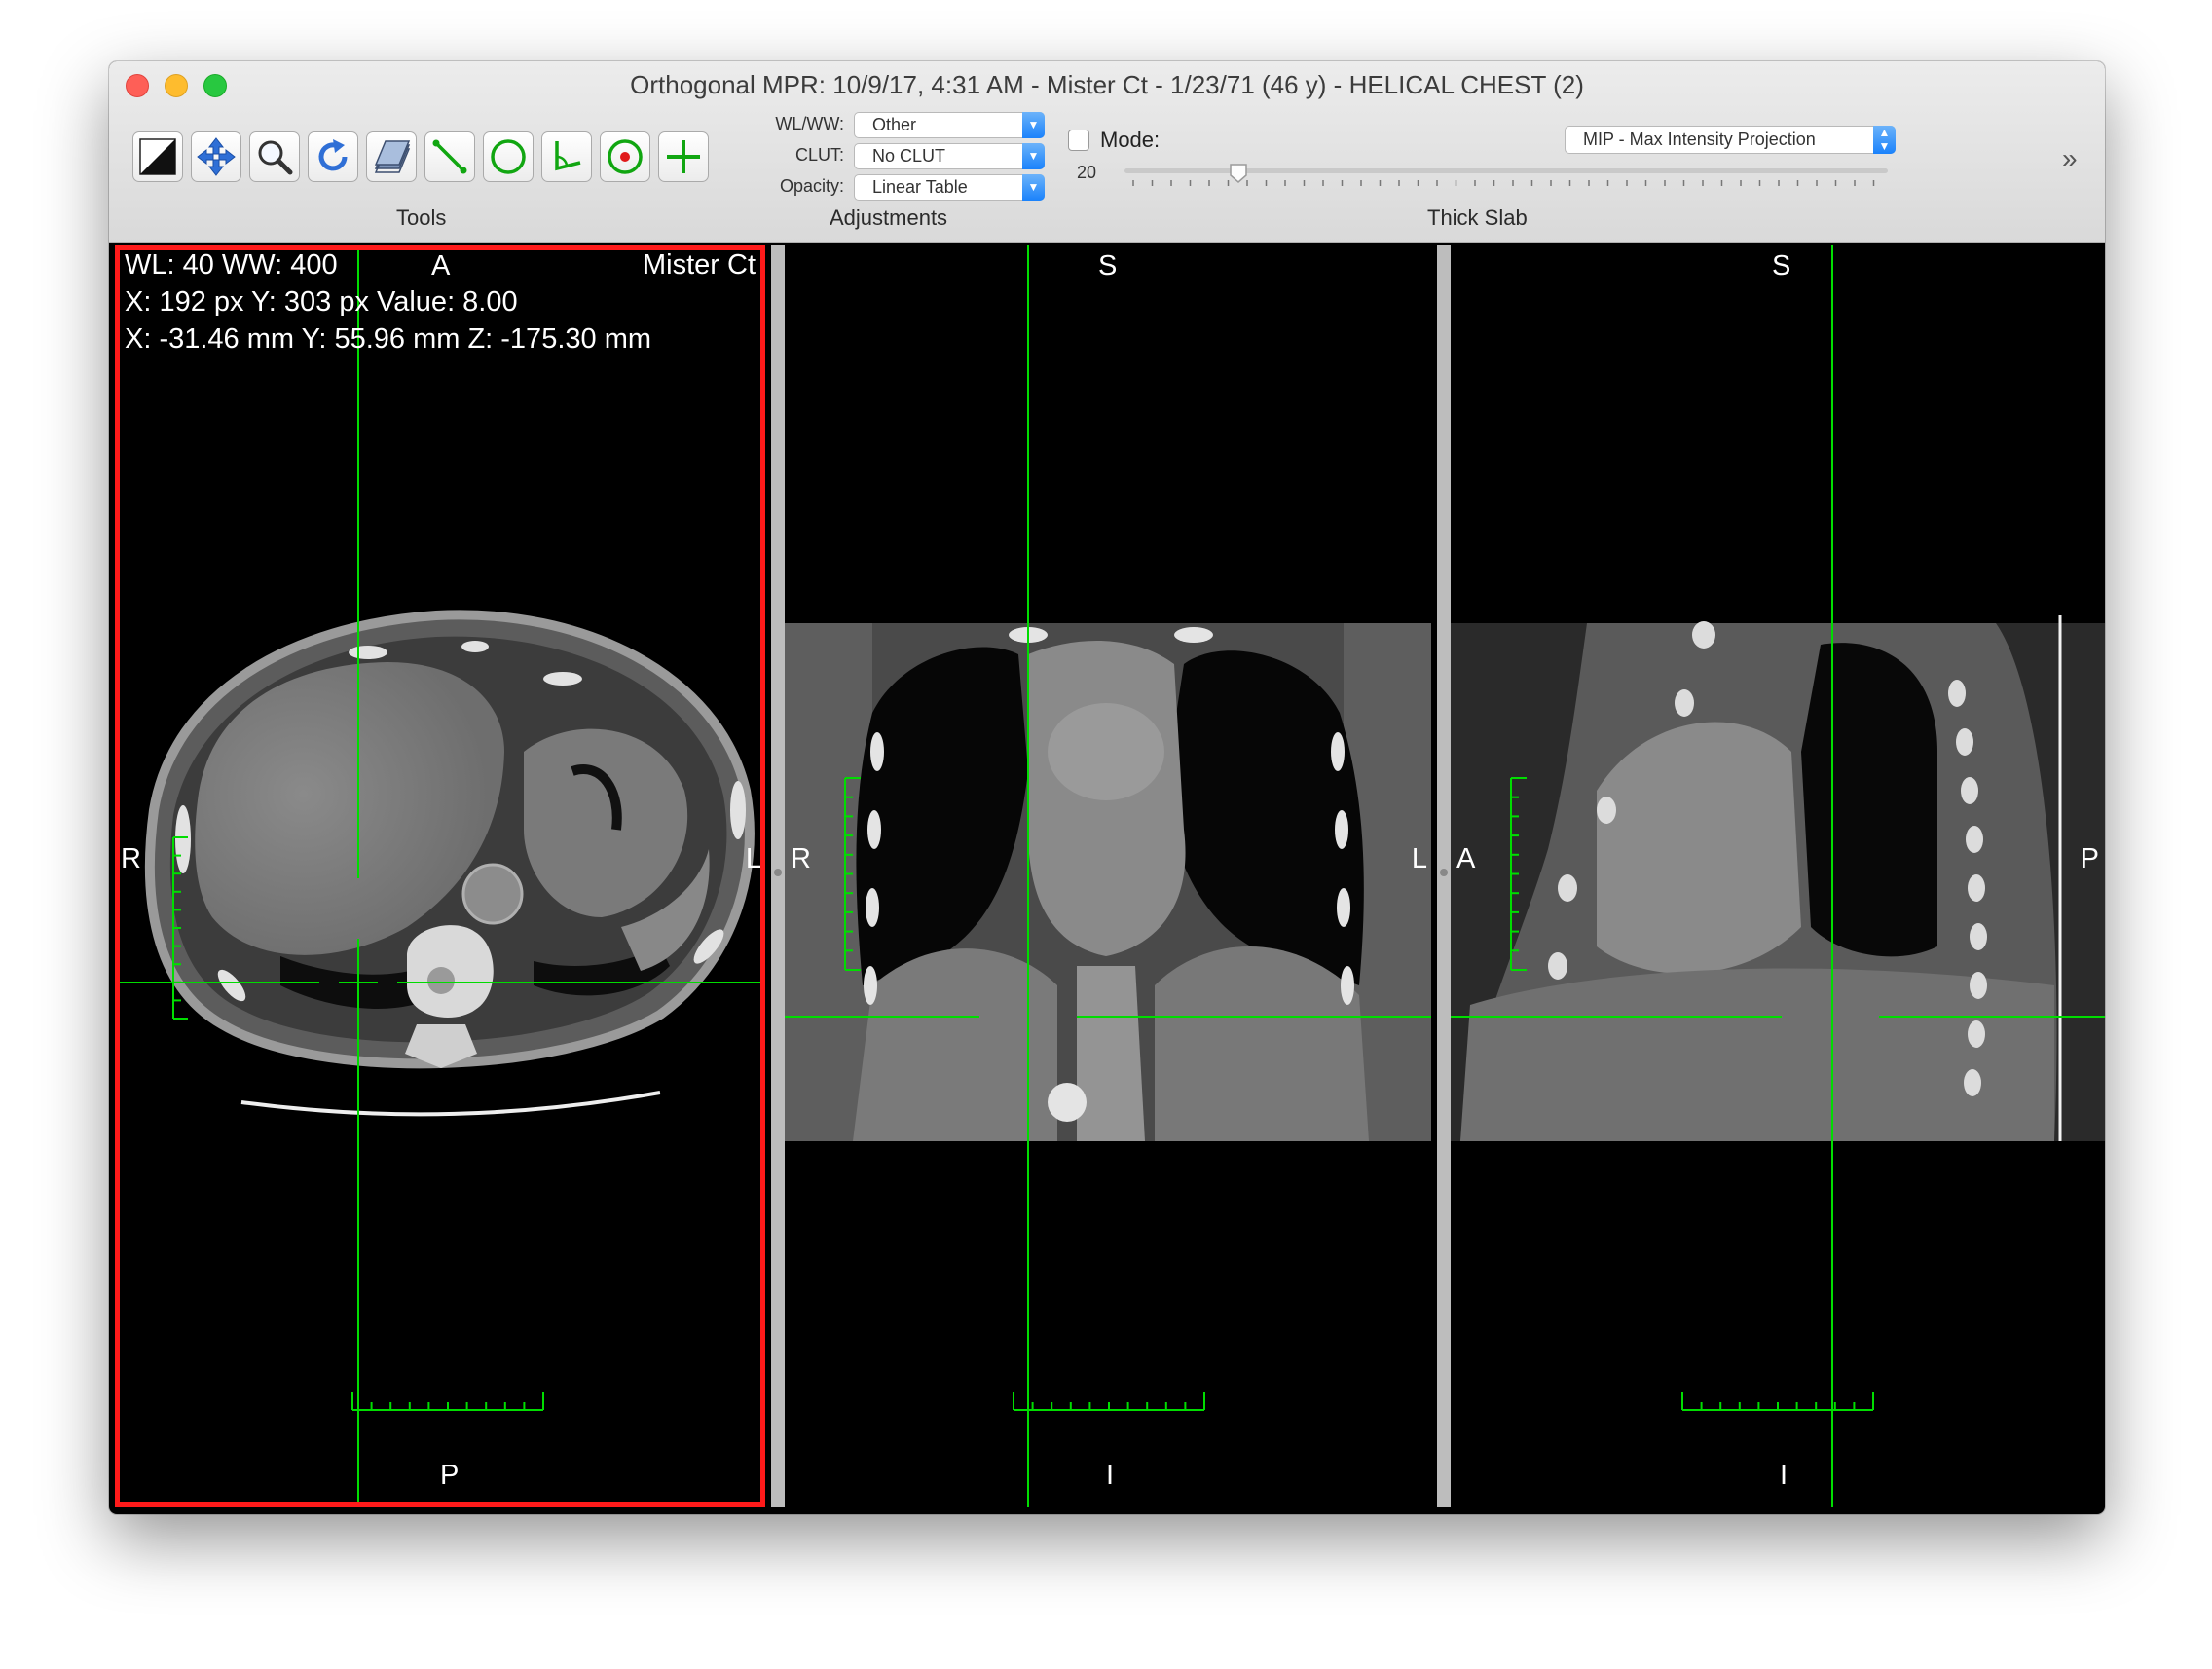 This screenshot has height=1669, width=2212. Describe the element at coordinates (819, 155) in the screenshot. I see `clut-label: CLUT:` at that location.